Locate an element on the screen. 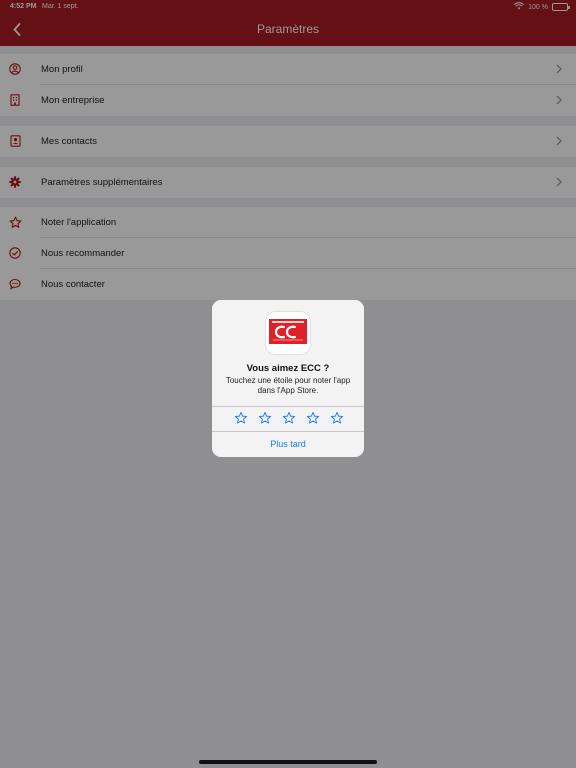 This screenshot has width=576, height=768. star-rating-control is located at coordinates (289, 419).